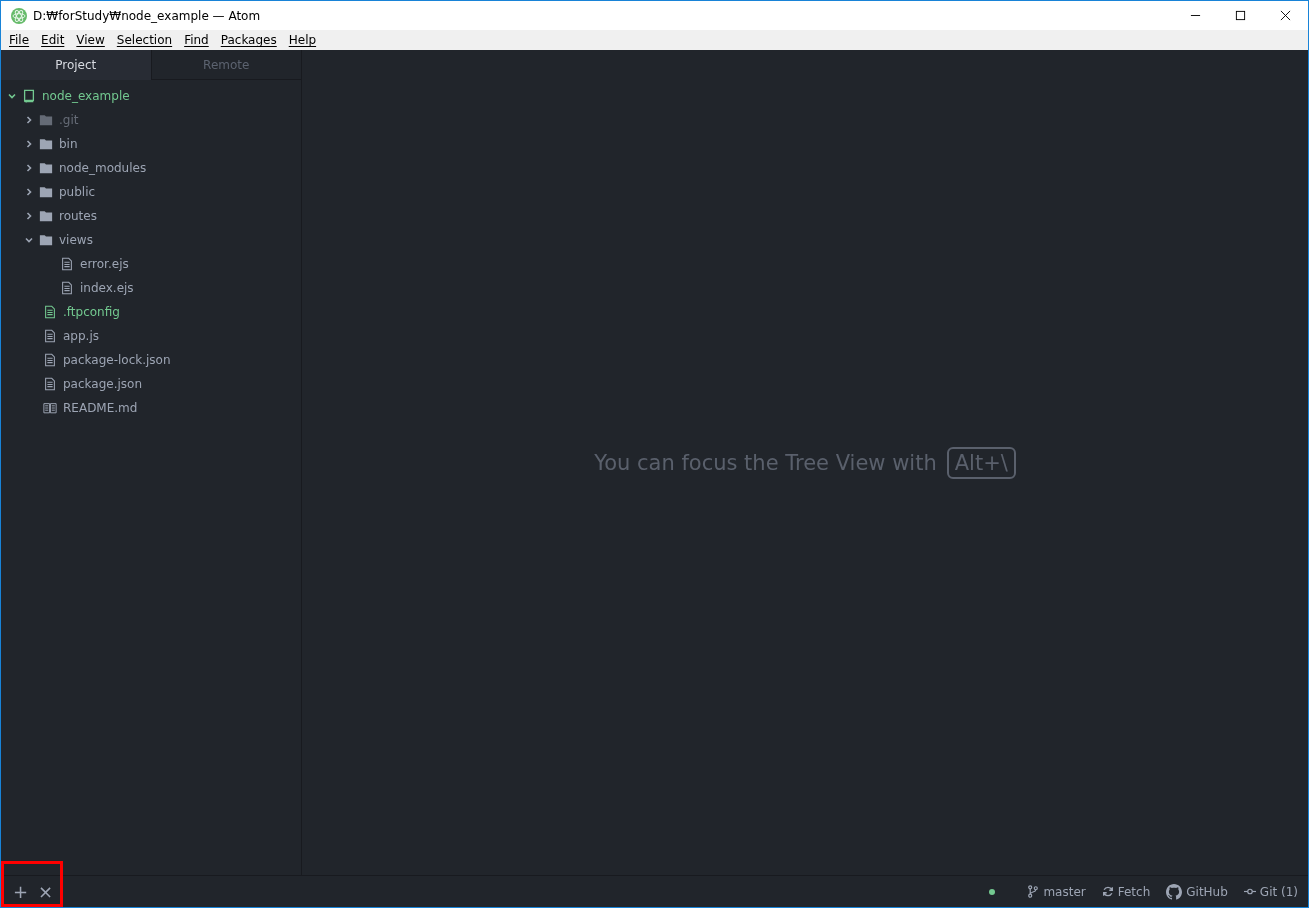 Image resolution: width=1309 pixels, height=908 pixels. Describe the element at coordinates (302, 40) in the screenshot. I see `menu-item: Help` at that location.